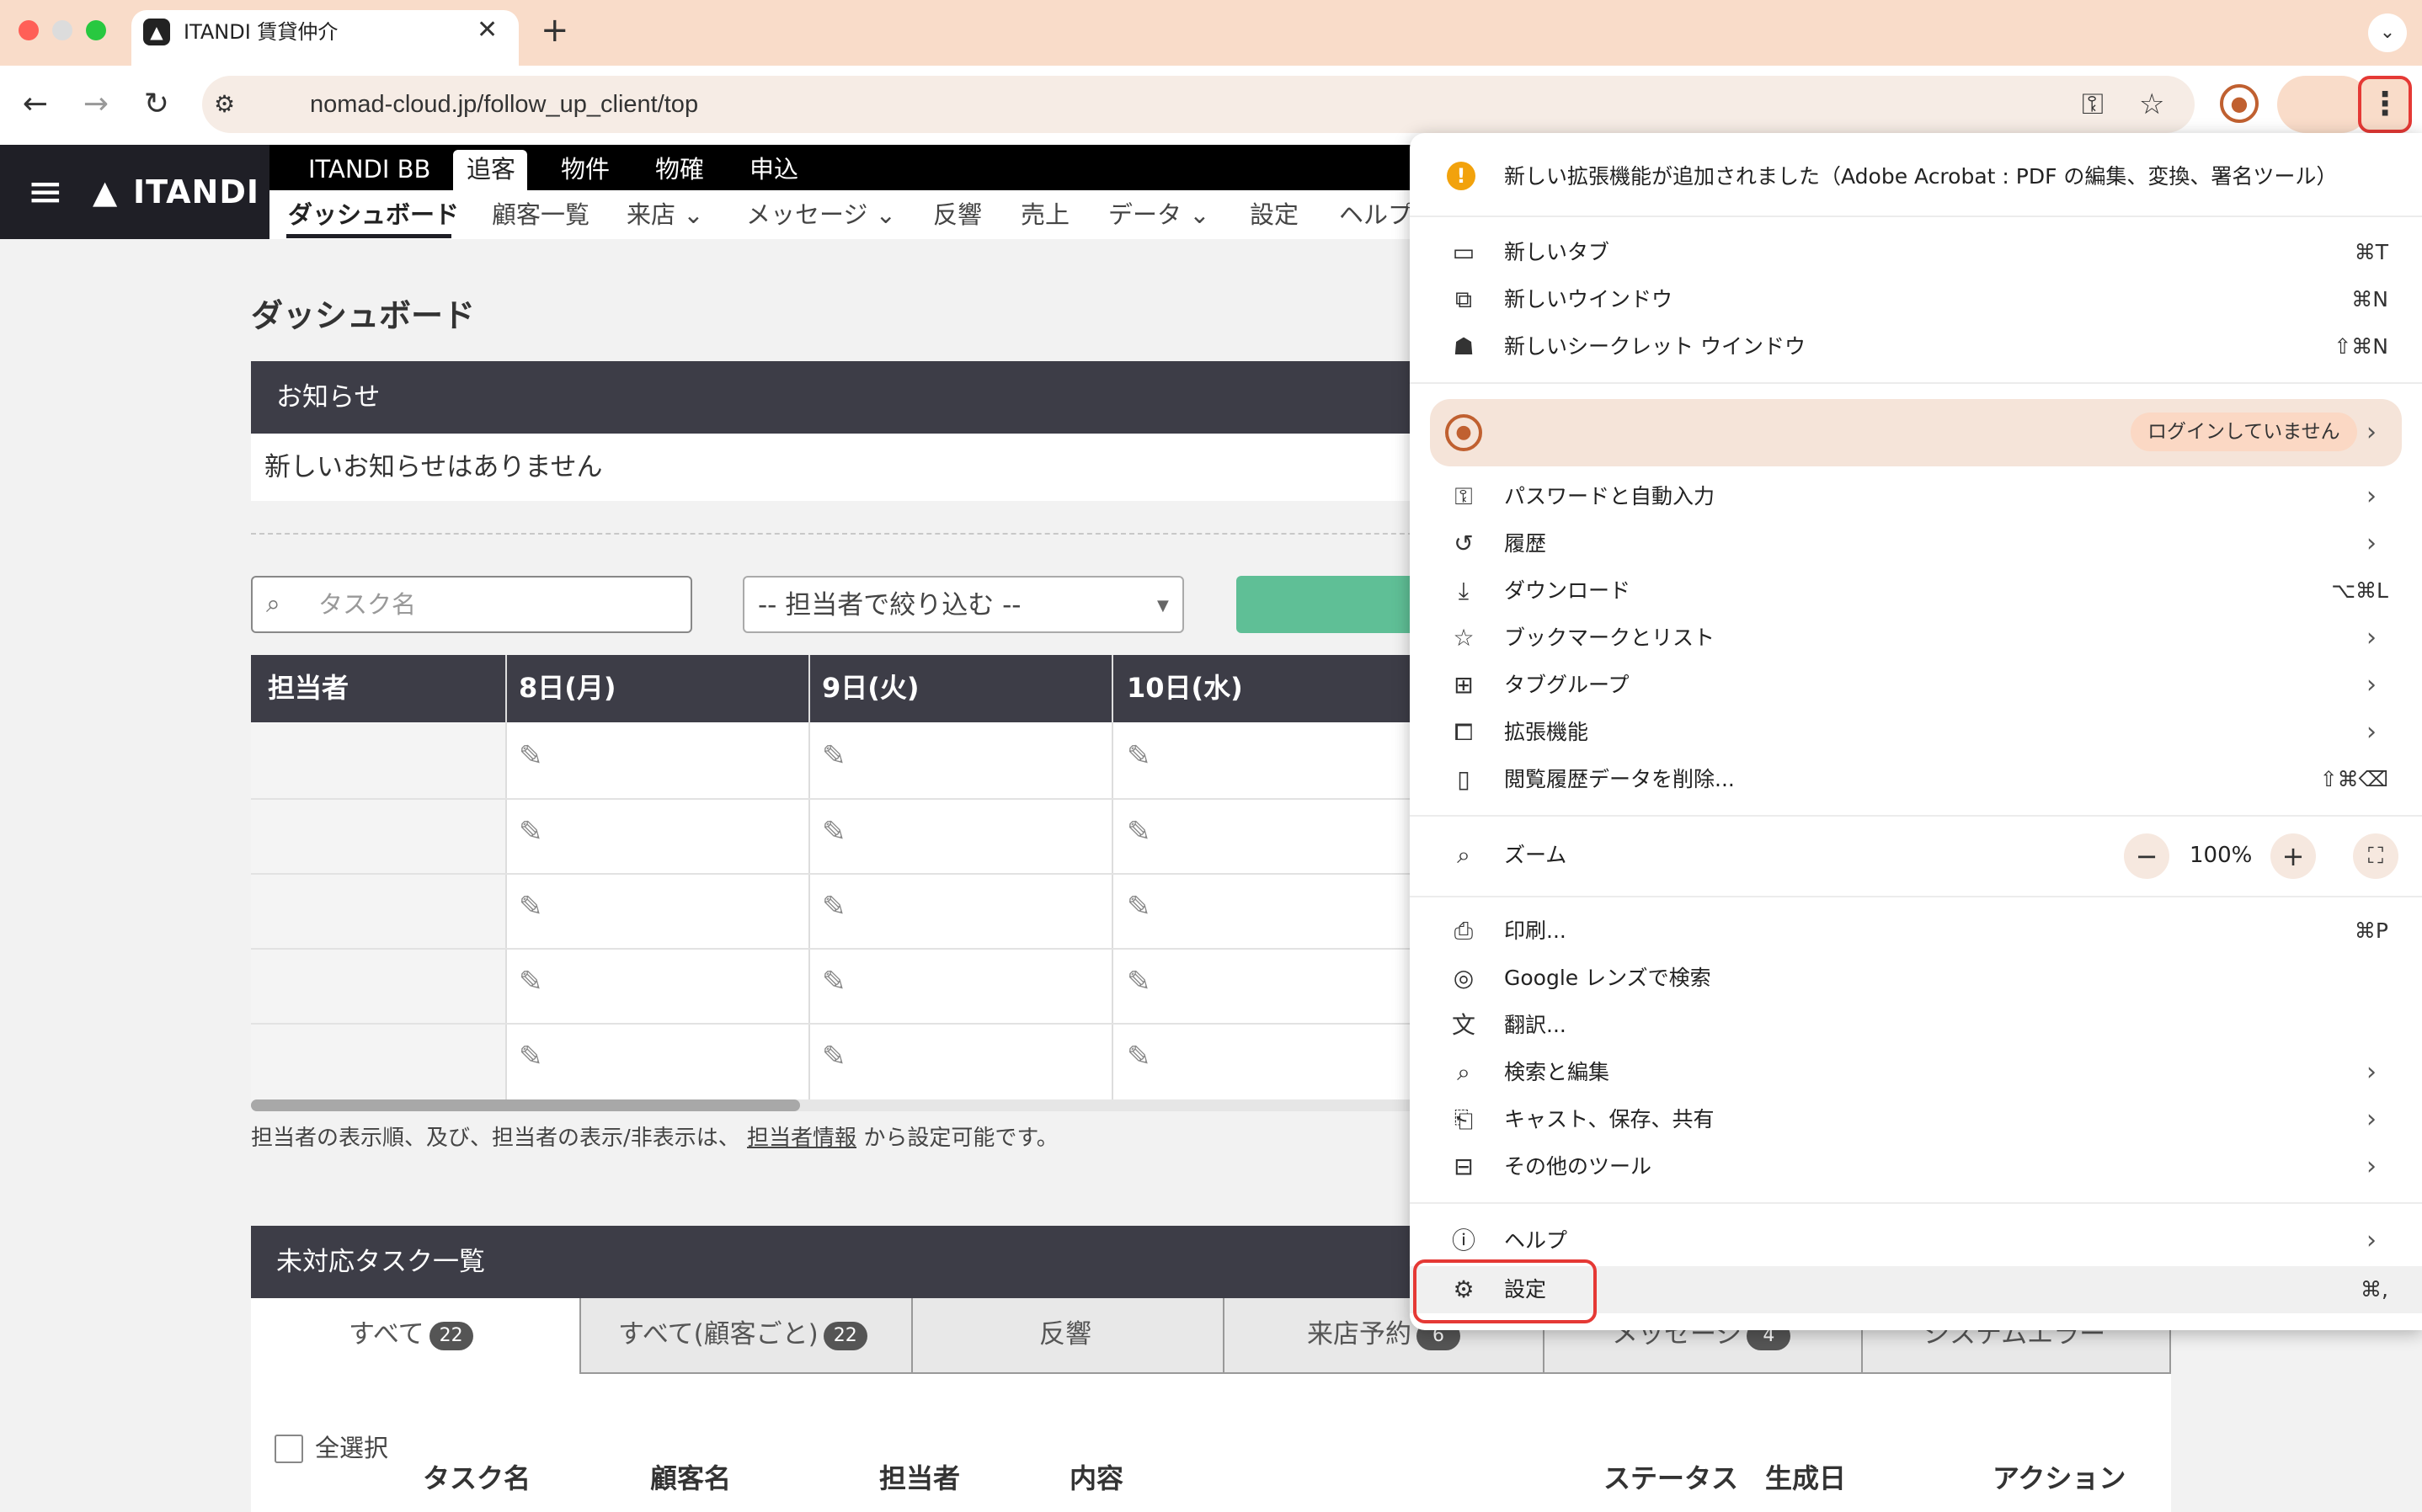  Describe the element at coordinates (224, 105) in the screenshot. I see `site-info-icon: ⚙` at that location.